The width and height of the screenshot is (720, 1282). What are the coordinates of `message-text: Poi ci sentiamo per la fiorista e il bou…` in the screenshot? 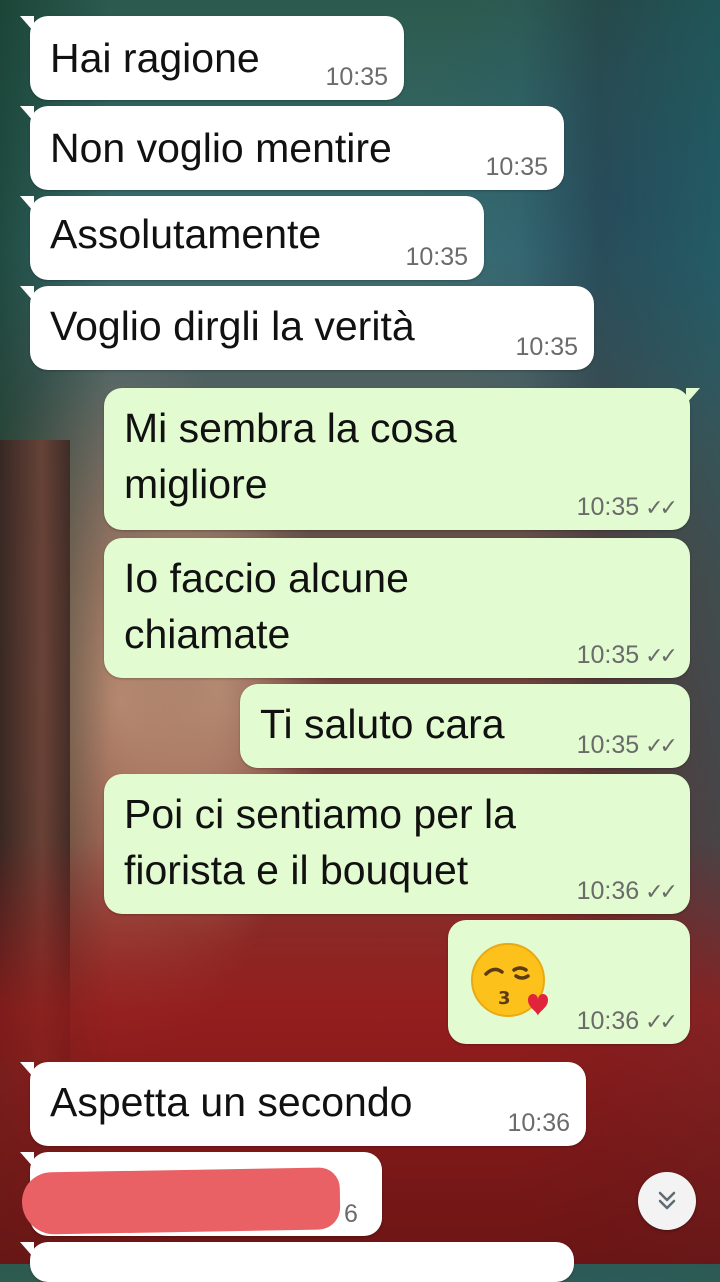 It's located at (320, 842).